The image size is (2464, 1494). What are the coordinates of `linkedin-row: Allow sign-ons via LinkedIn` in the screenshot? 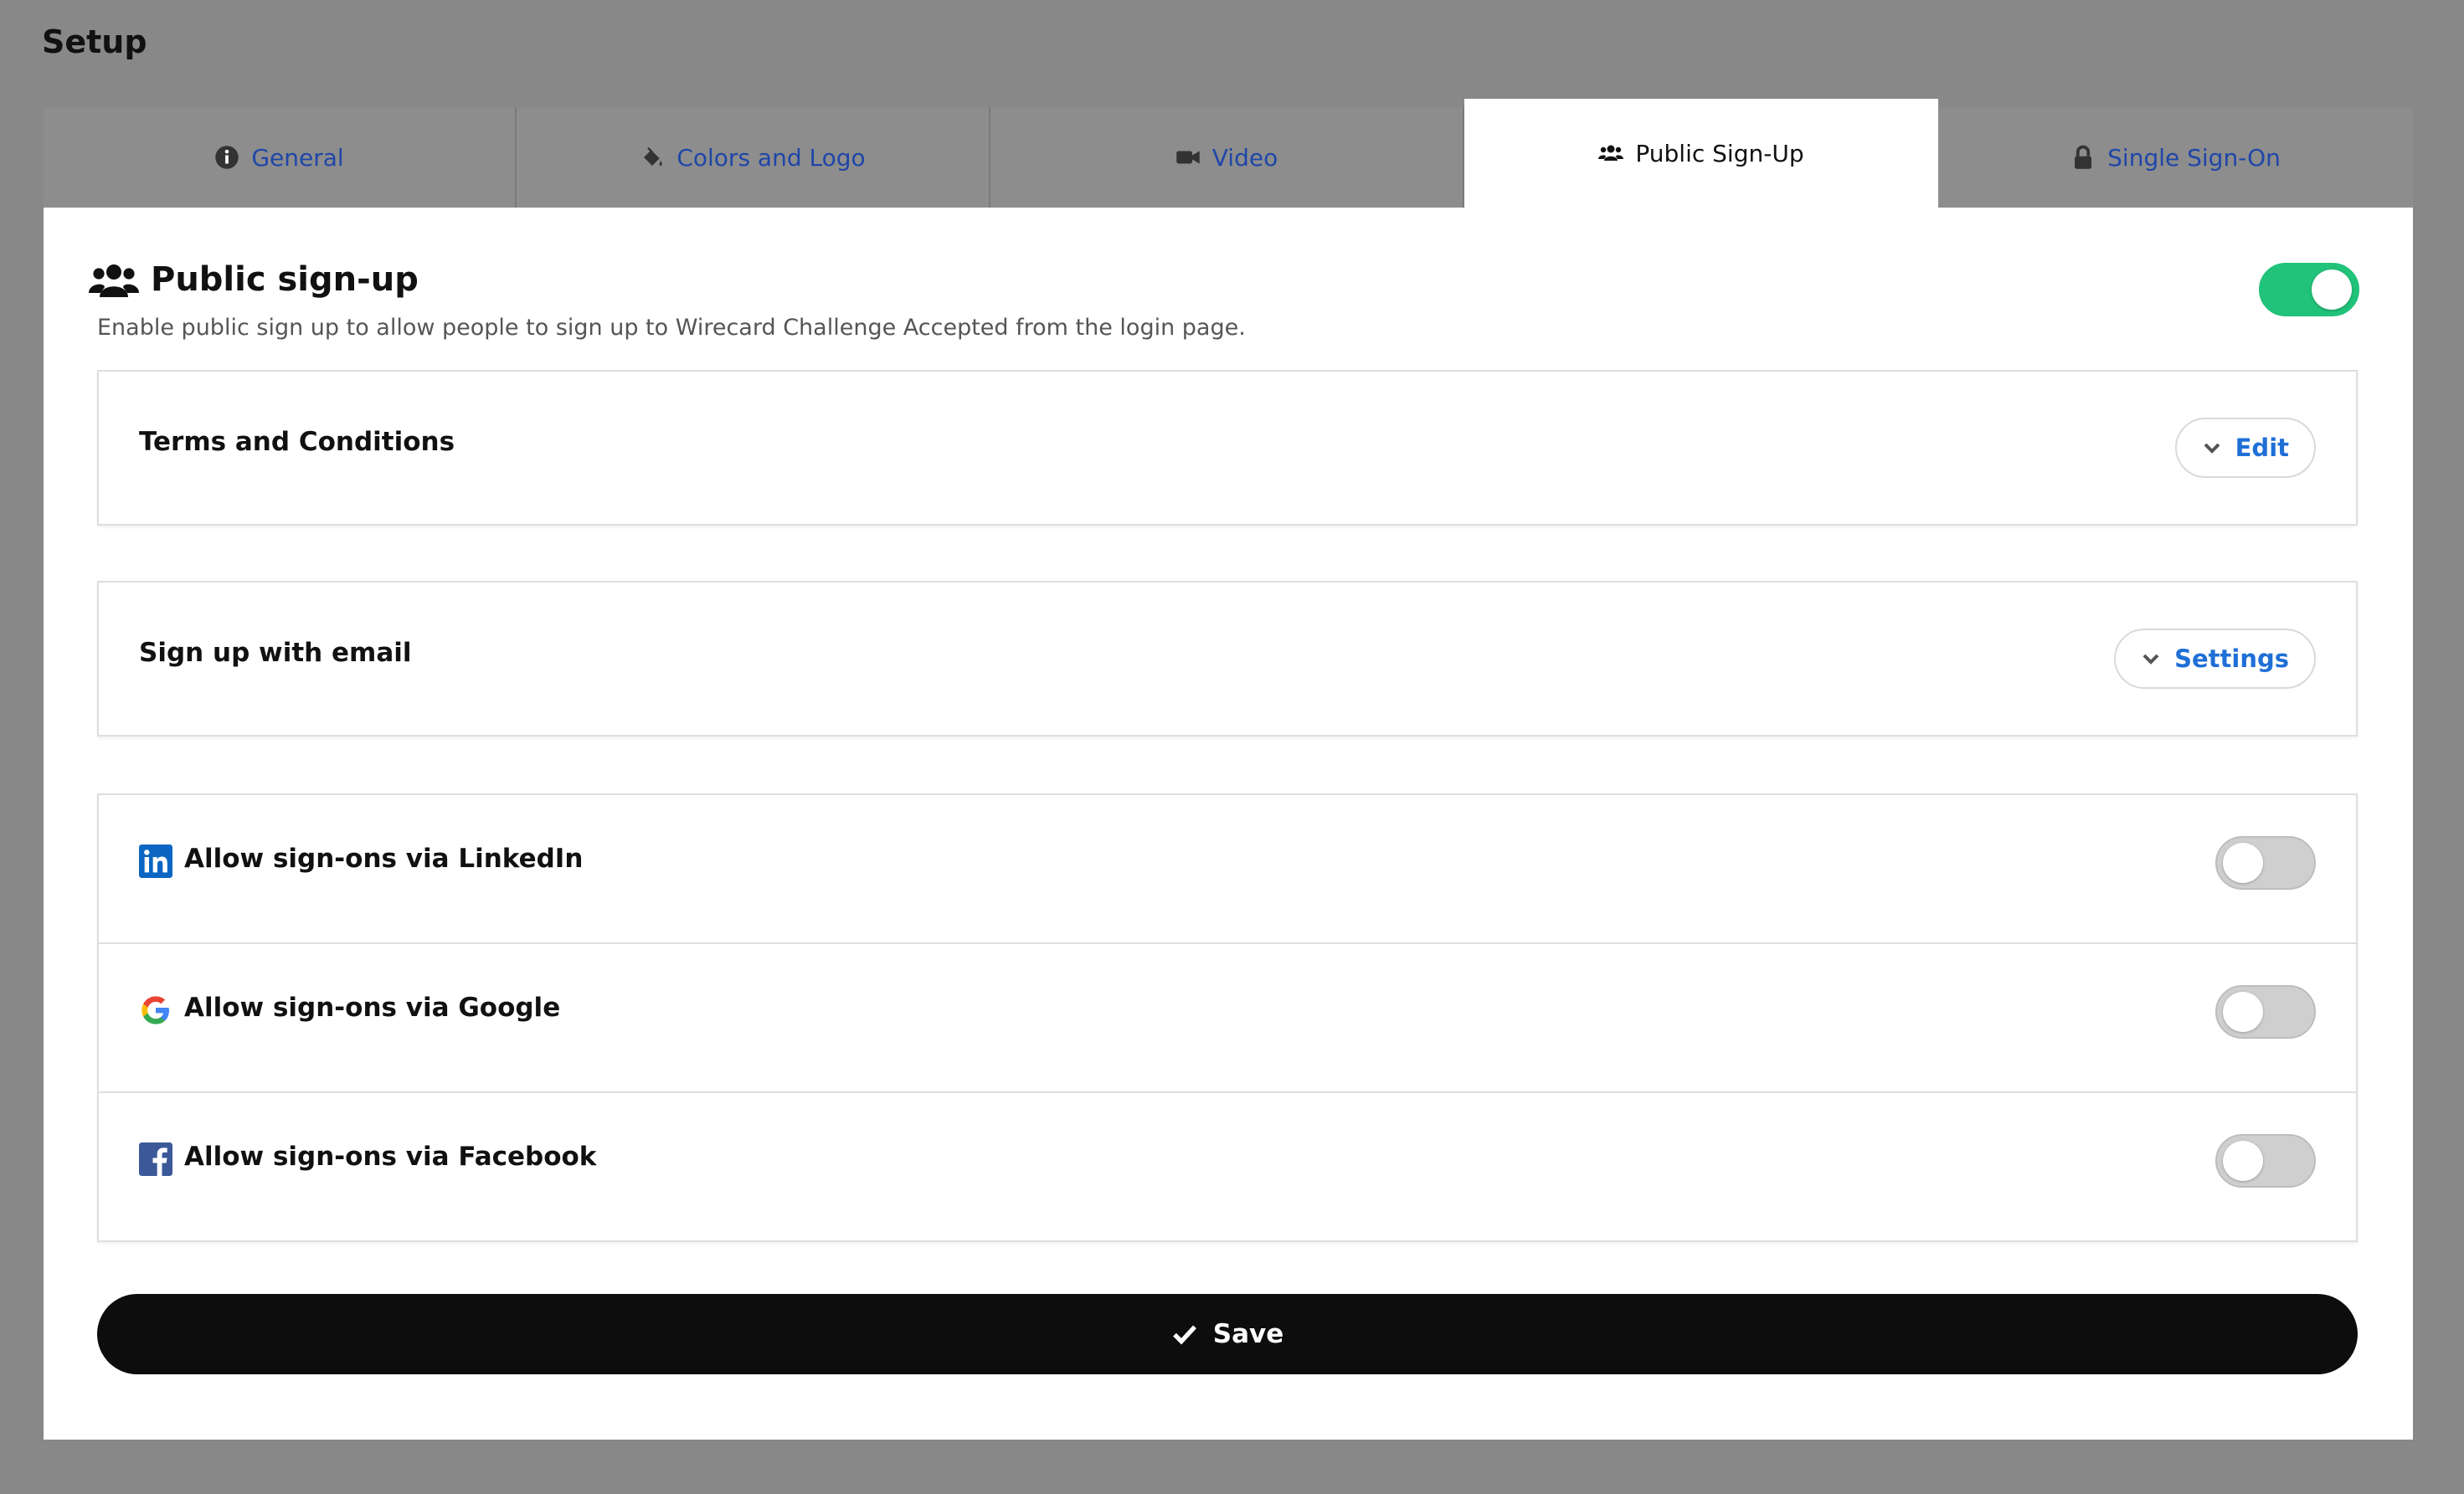 It's located at (1227, 870).